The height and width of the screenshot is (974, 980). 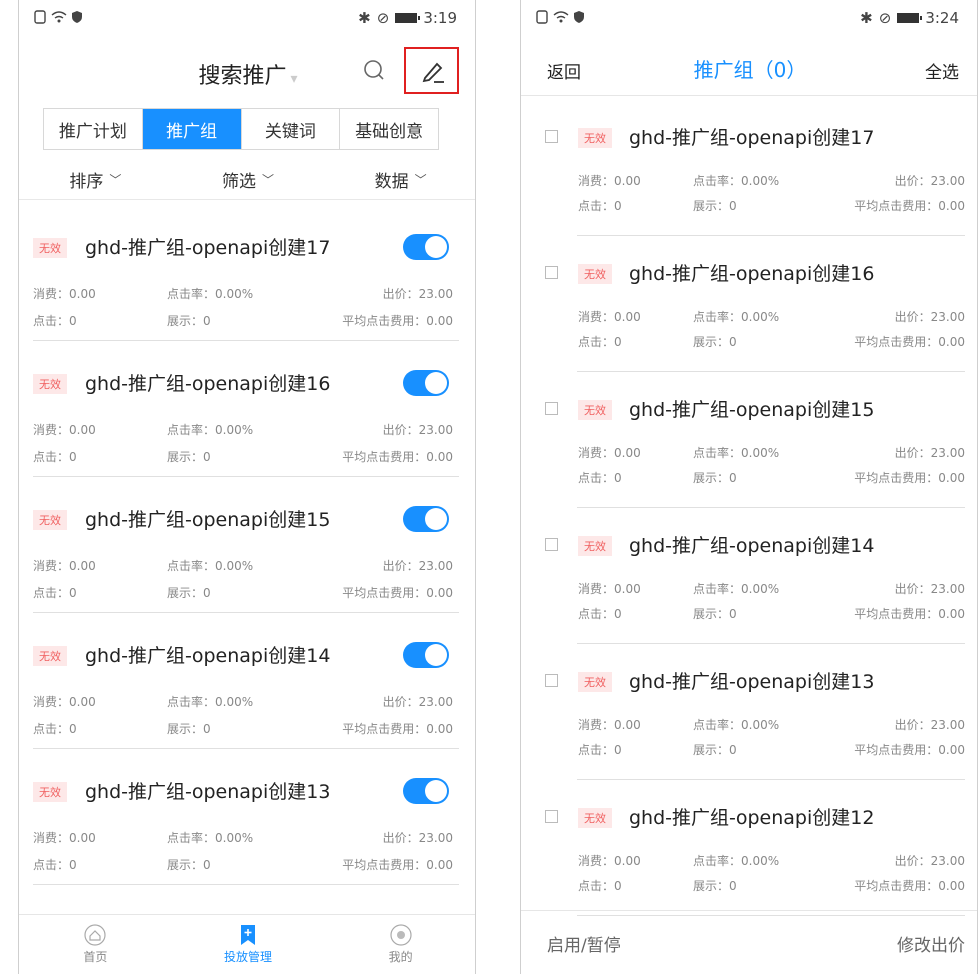 What do you see at coordinates (401, 935) in the screenshot?
I see `profile-icon` at bounding box center [401, 935].